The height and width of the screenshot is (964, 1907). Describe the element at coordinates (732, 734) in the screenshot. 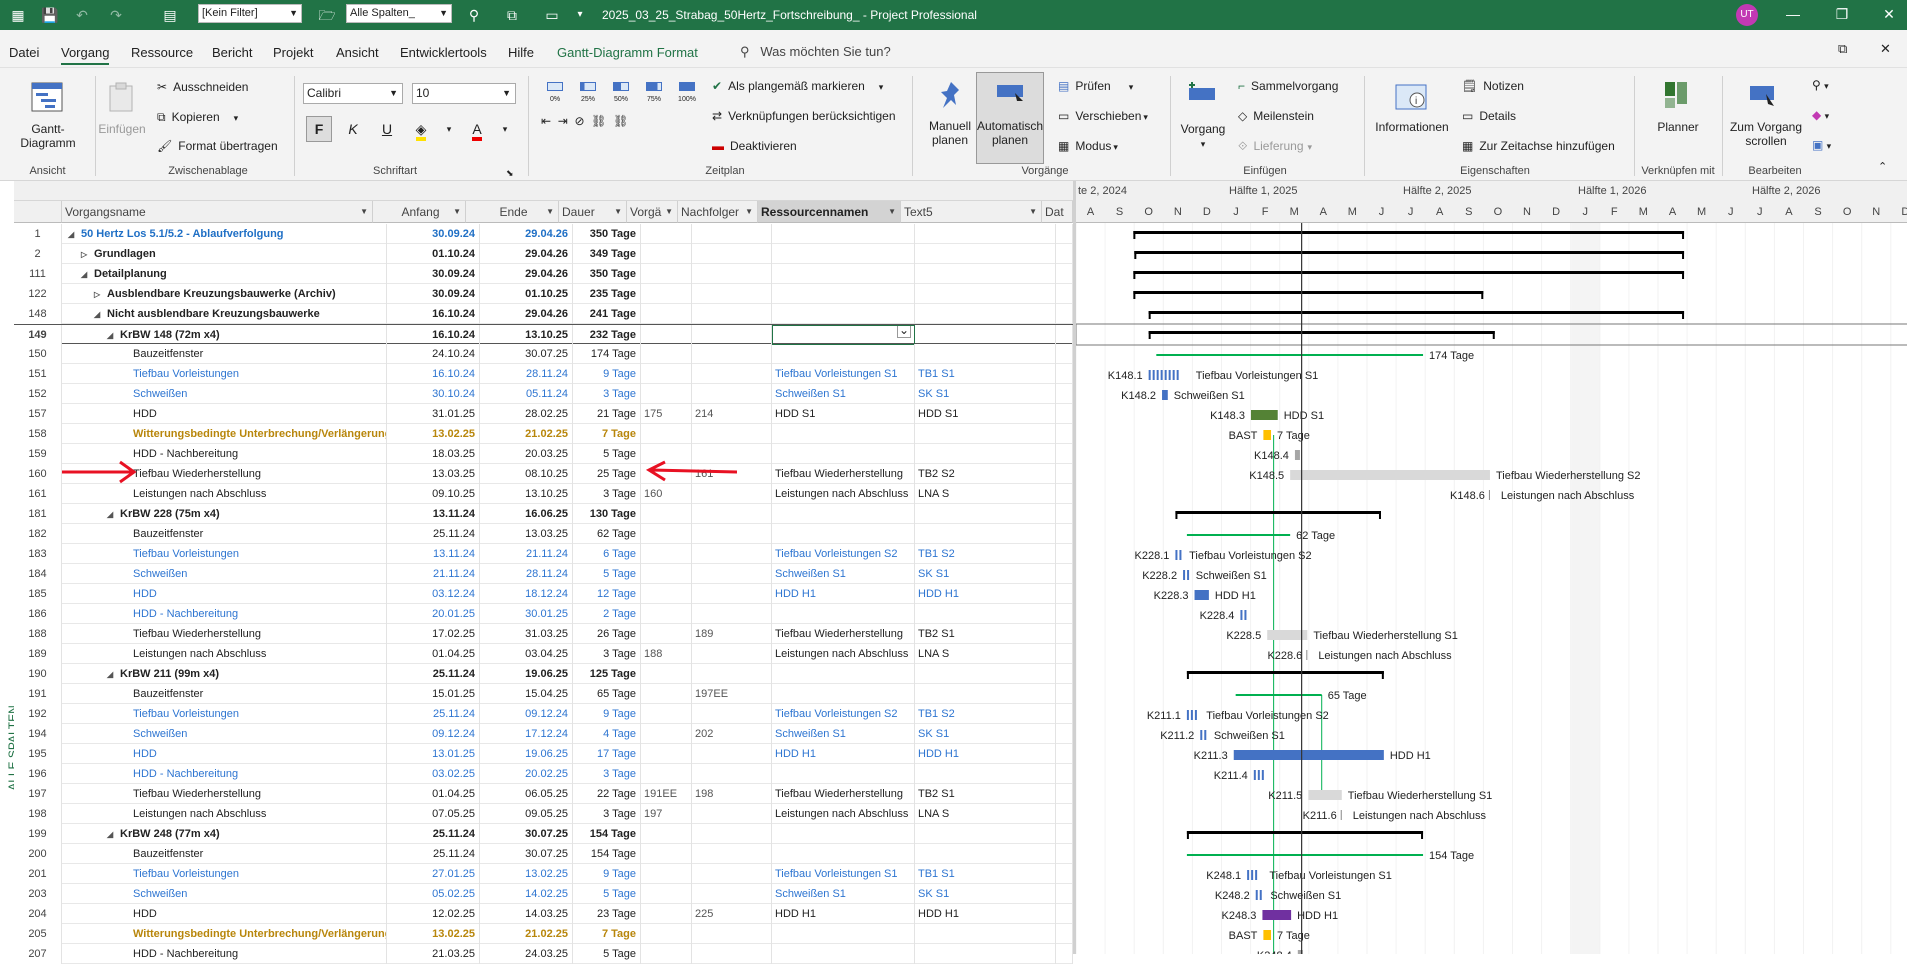

I see `successors-cell: 202` at that location.